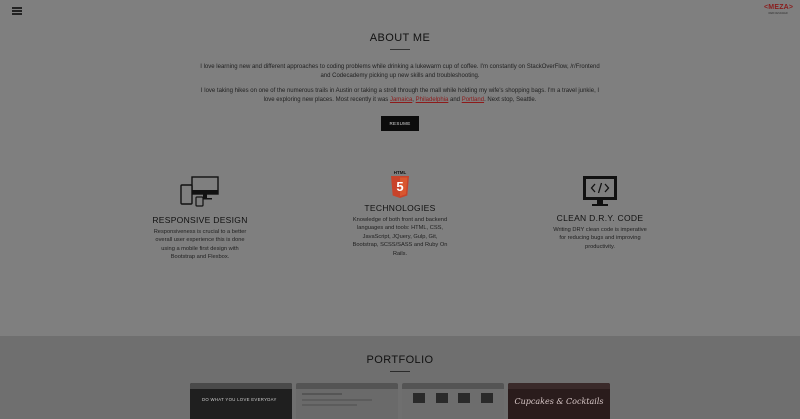 The image size is (800, 419). I want to click on portfolio-thumb-1: DO WHAT YOU LOVE EVERYDAY, so click(241, 401).